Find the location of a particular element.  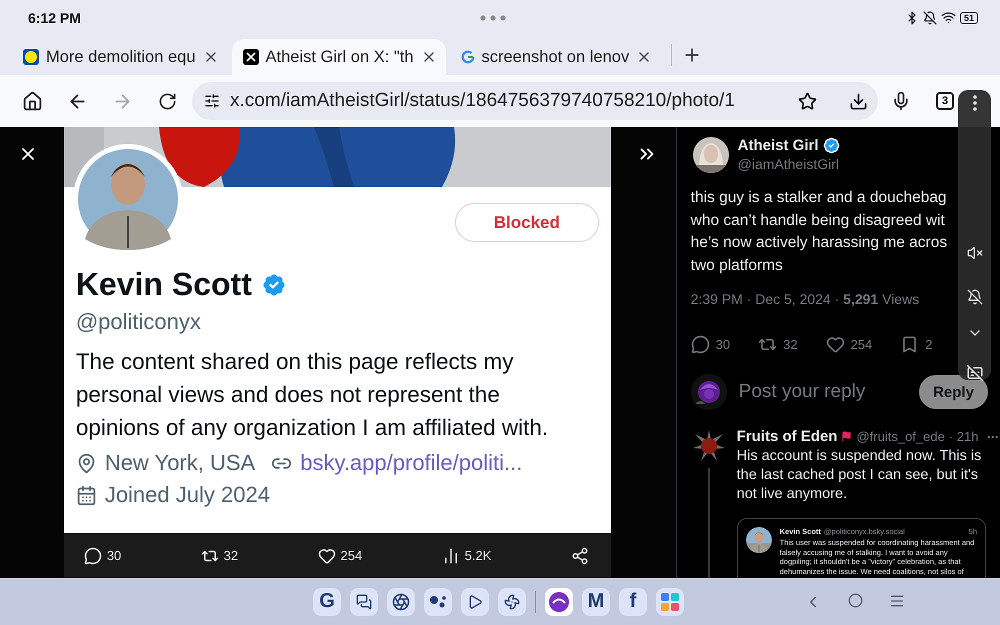

views-action: 5.2K is located at coordinates (467, 555).